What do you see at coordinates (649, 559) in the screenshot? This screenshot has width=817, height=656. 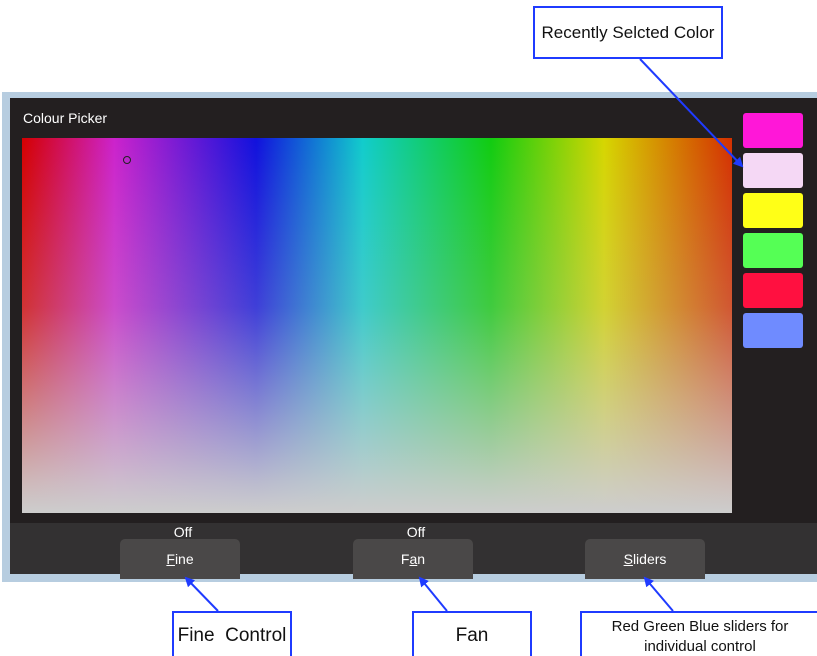 I see `sliders-label-rest: liders` at bounding box center [649, 559].